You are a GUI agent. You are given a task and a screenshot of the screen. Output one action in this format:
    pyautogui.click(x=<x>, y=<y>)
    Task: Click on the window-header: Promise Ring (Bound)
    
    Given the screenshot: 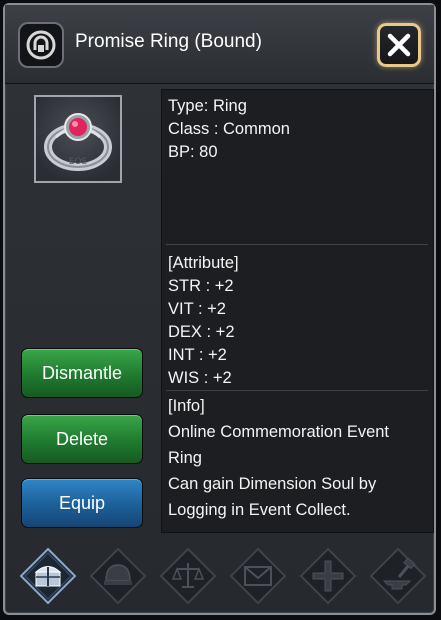 What is the action you would take?
    pyautogui.click(x=219, y=44)
    